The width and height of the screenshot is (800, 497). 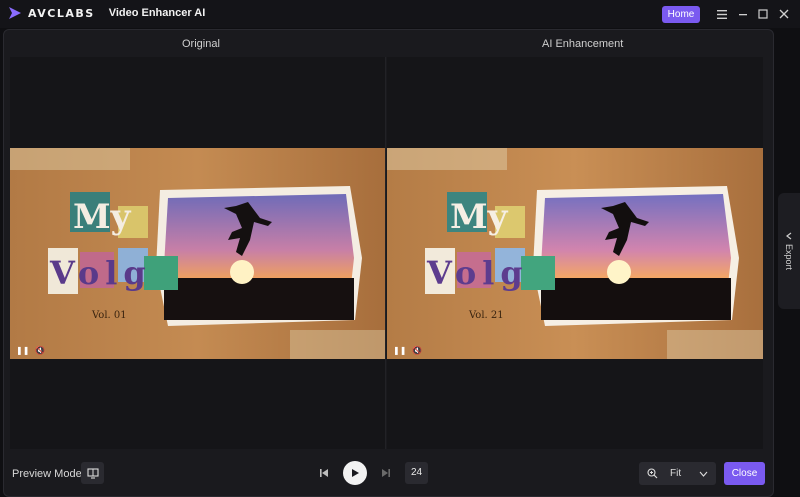 What do you see at coordinates (61, 13) in the screenshot?
I see `brand-name: AVCLABS` at bounding box center [61, 13].